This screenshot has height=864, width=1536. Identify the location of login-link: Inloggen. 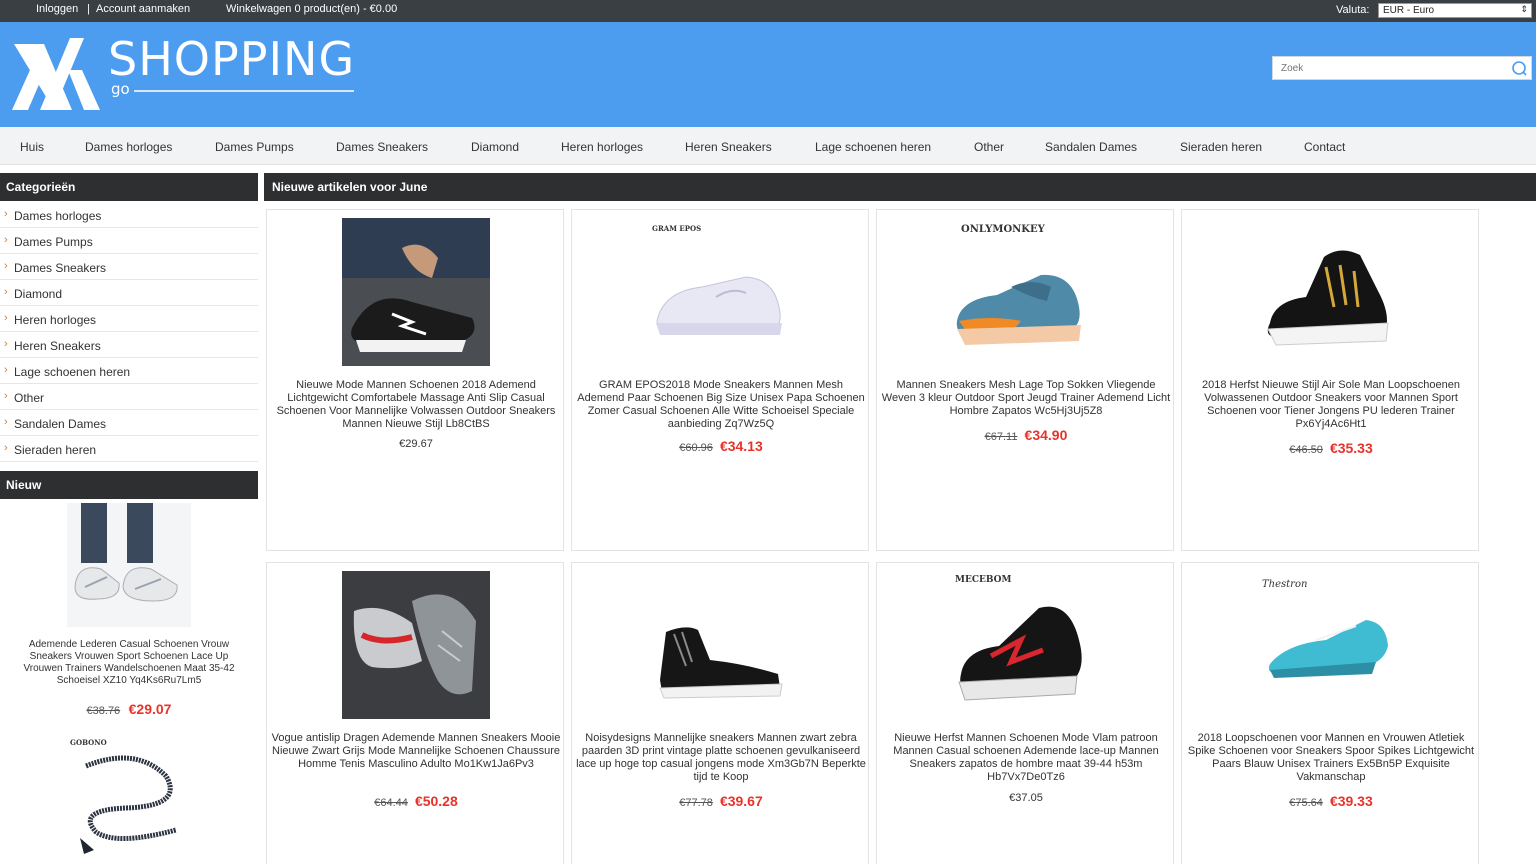
(57, 9).